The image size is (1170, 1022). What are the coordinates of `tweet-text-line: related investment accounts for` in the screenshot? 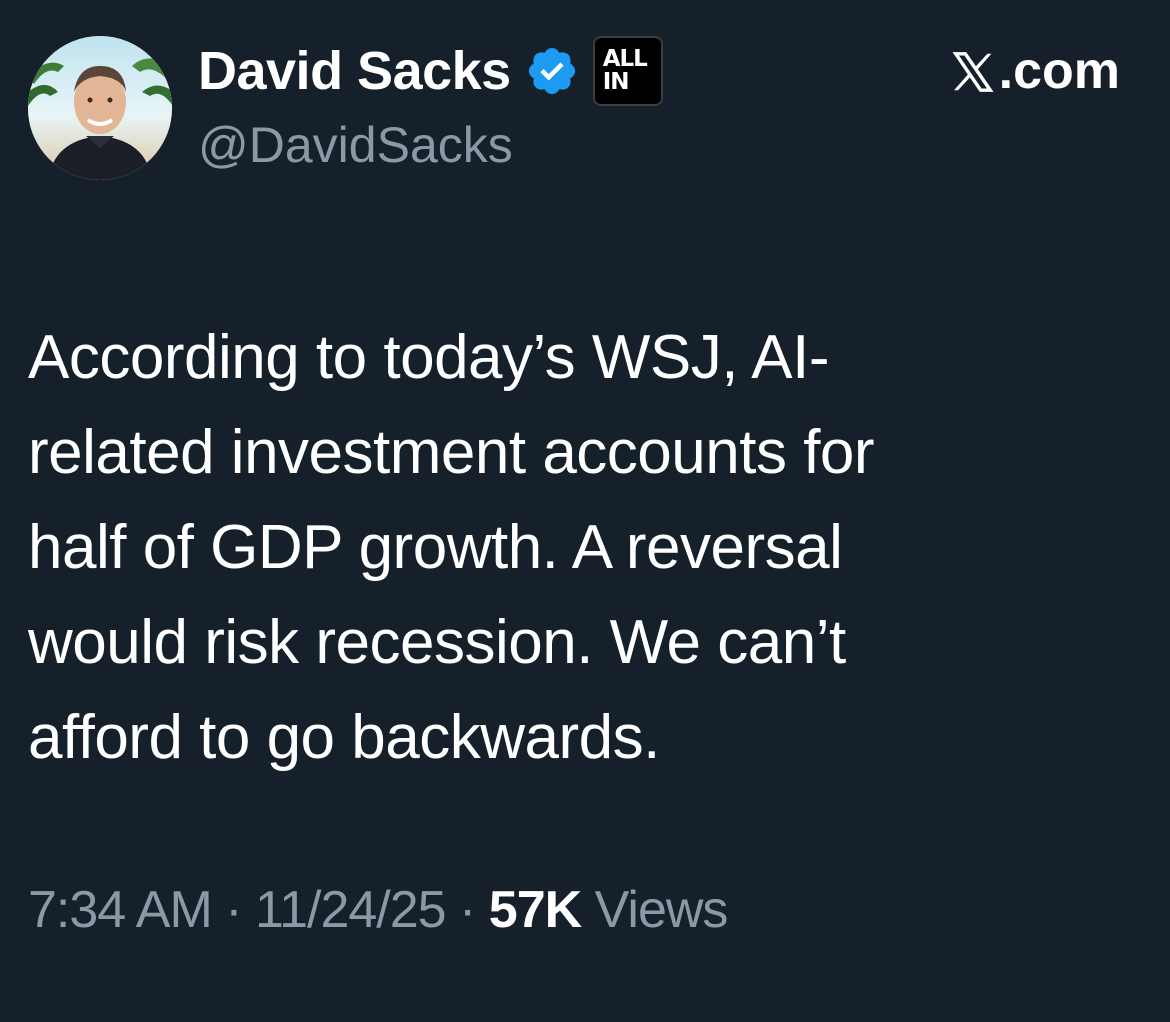 It's located at (451, 452).